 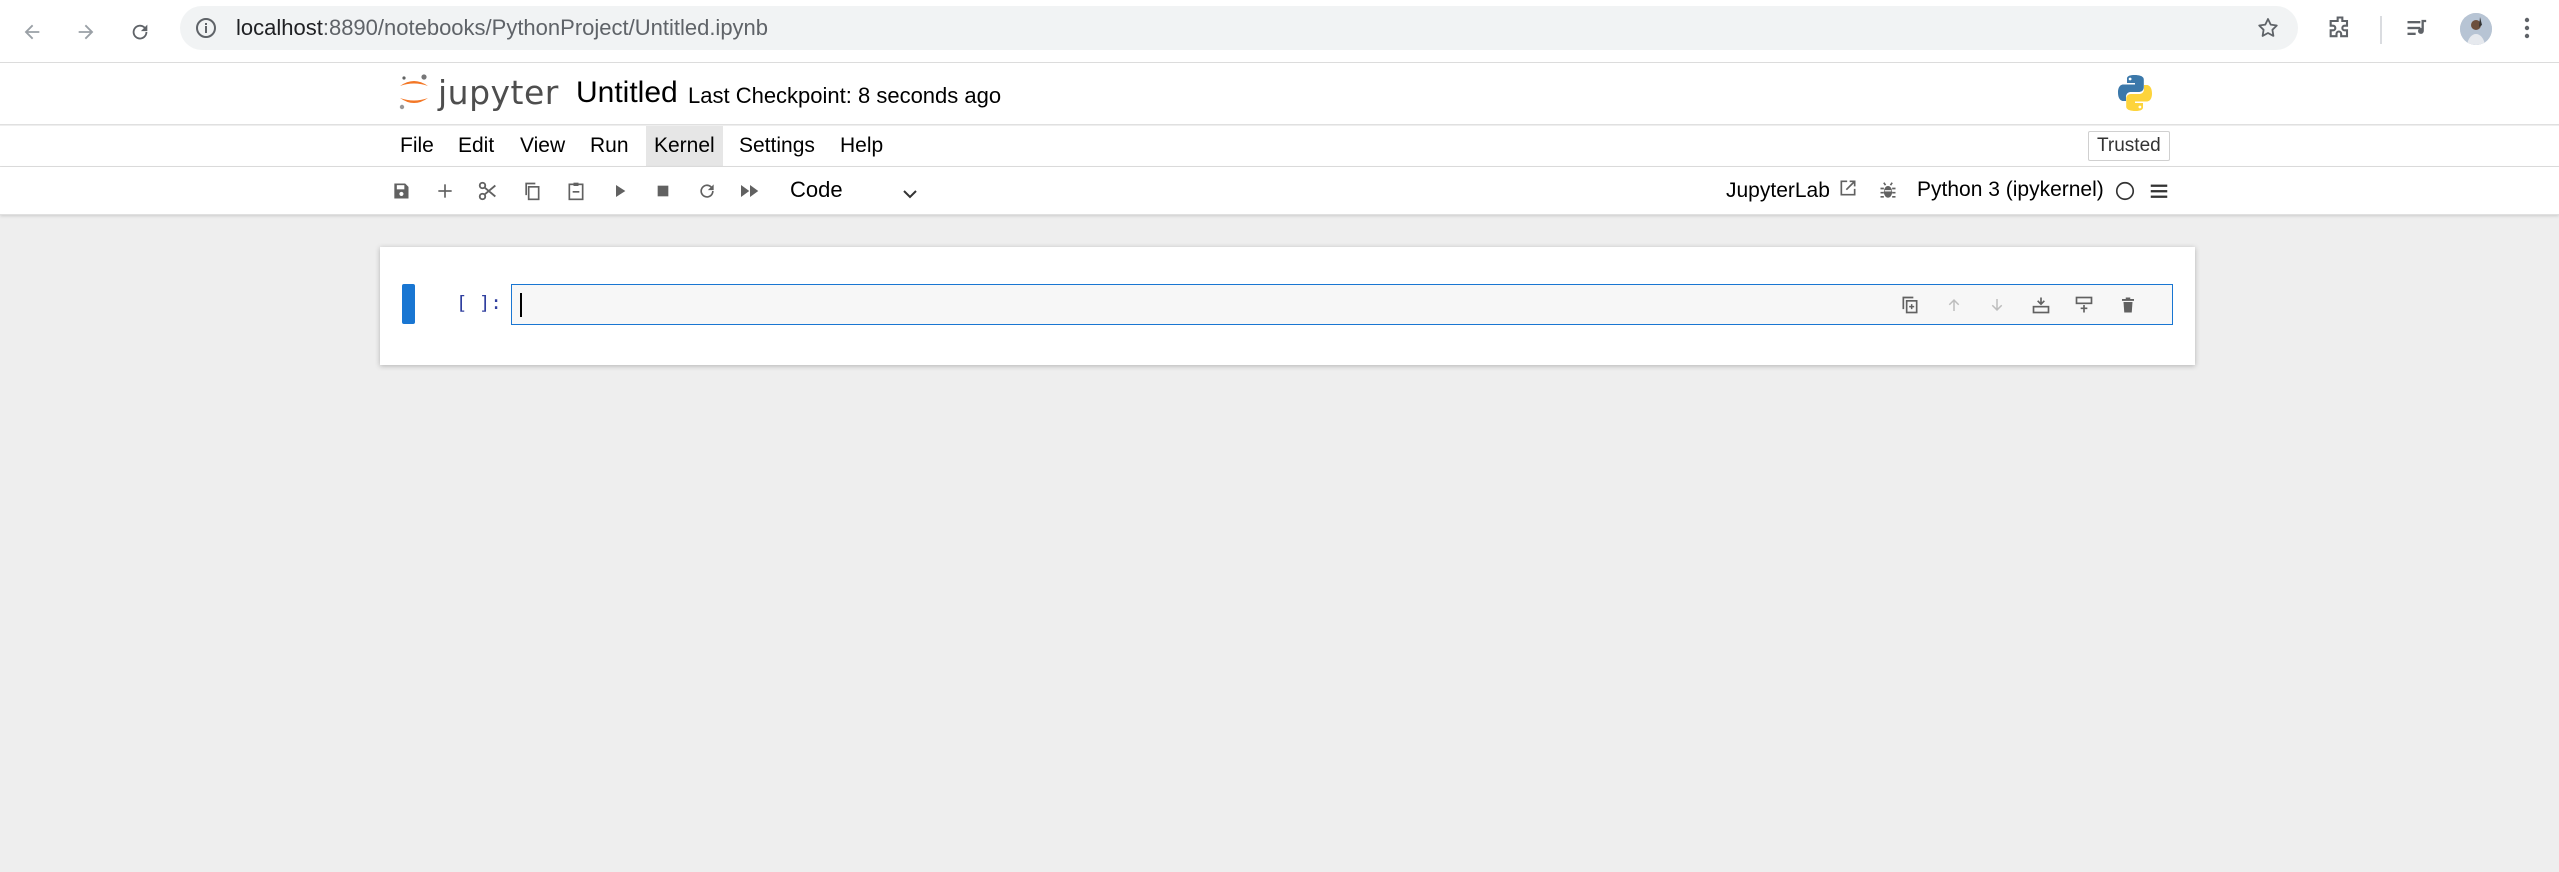 What do you see at coordinates (2340, 30) in the screenshot?
I see `extensions-icon` at bounding box center [2340, 30].